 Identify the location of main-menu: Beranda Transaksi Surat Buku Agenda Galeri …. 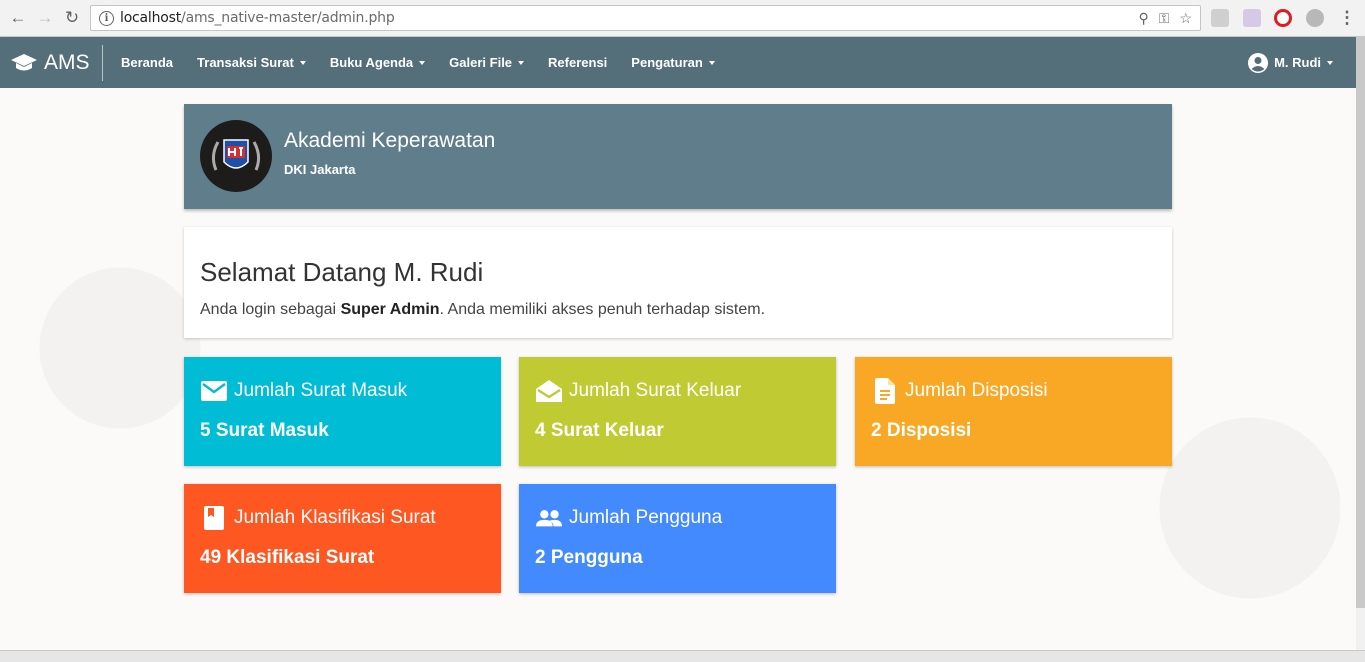
(430, 62).